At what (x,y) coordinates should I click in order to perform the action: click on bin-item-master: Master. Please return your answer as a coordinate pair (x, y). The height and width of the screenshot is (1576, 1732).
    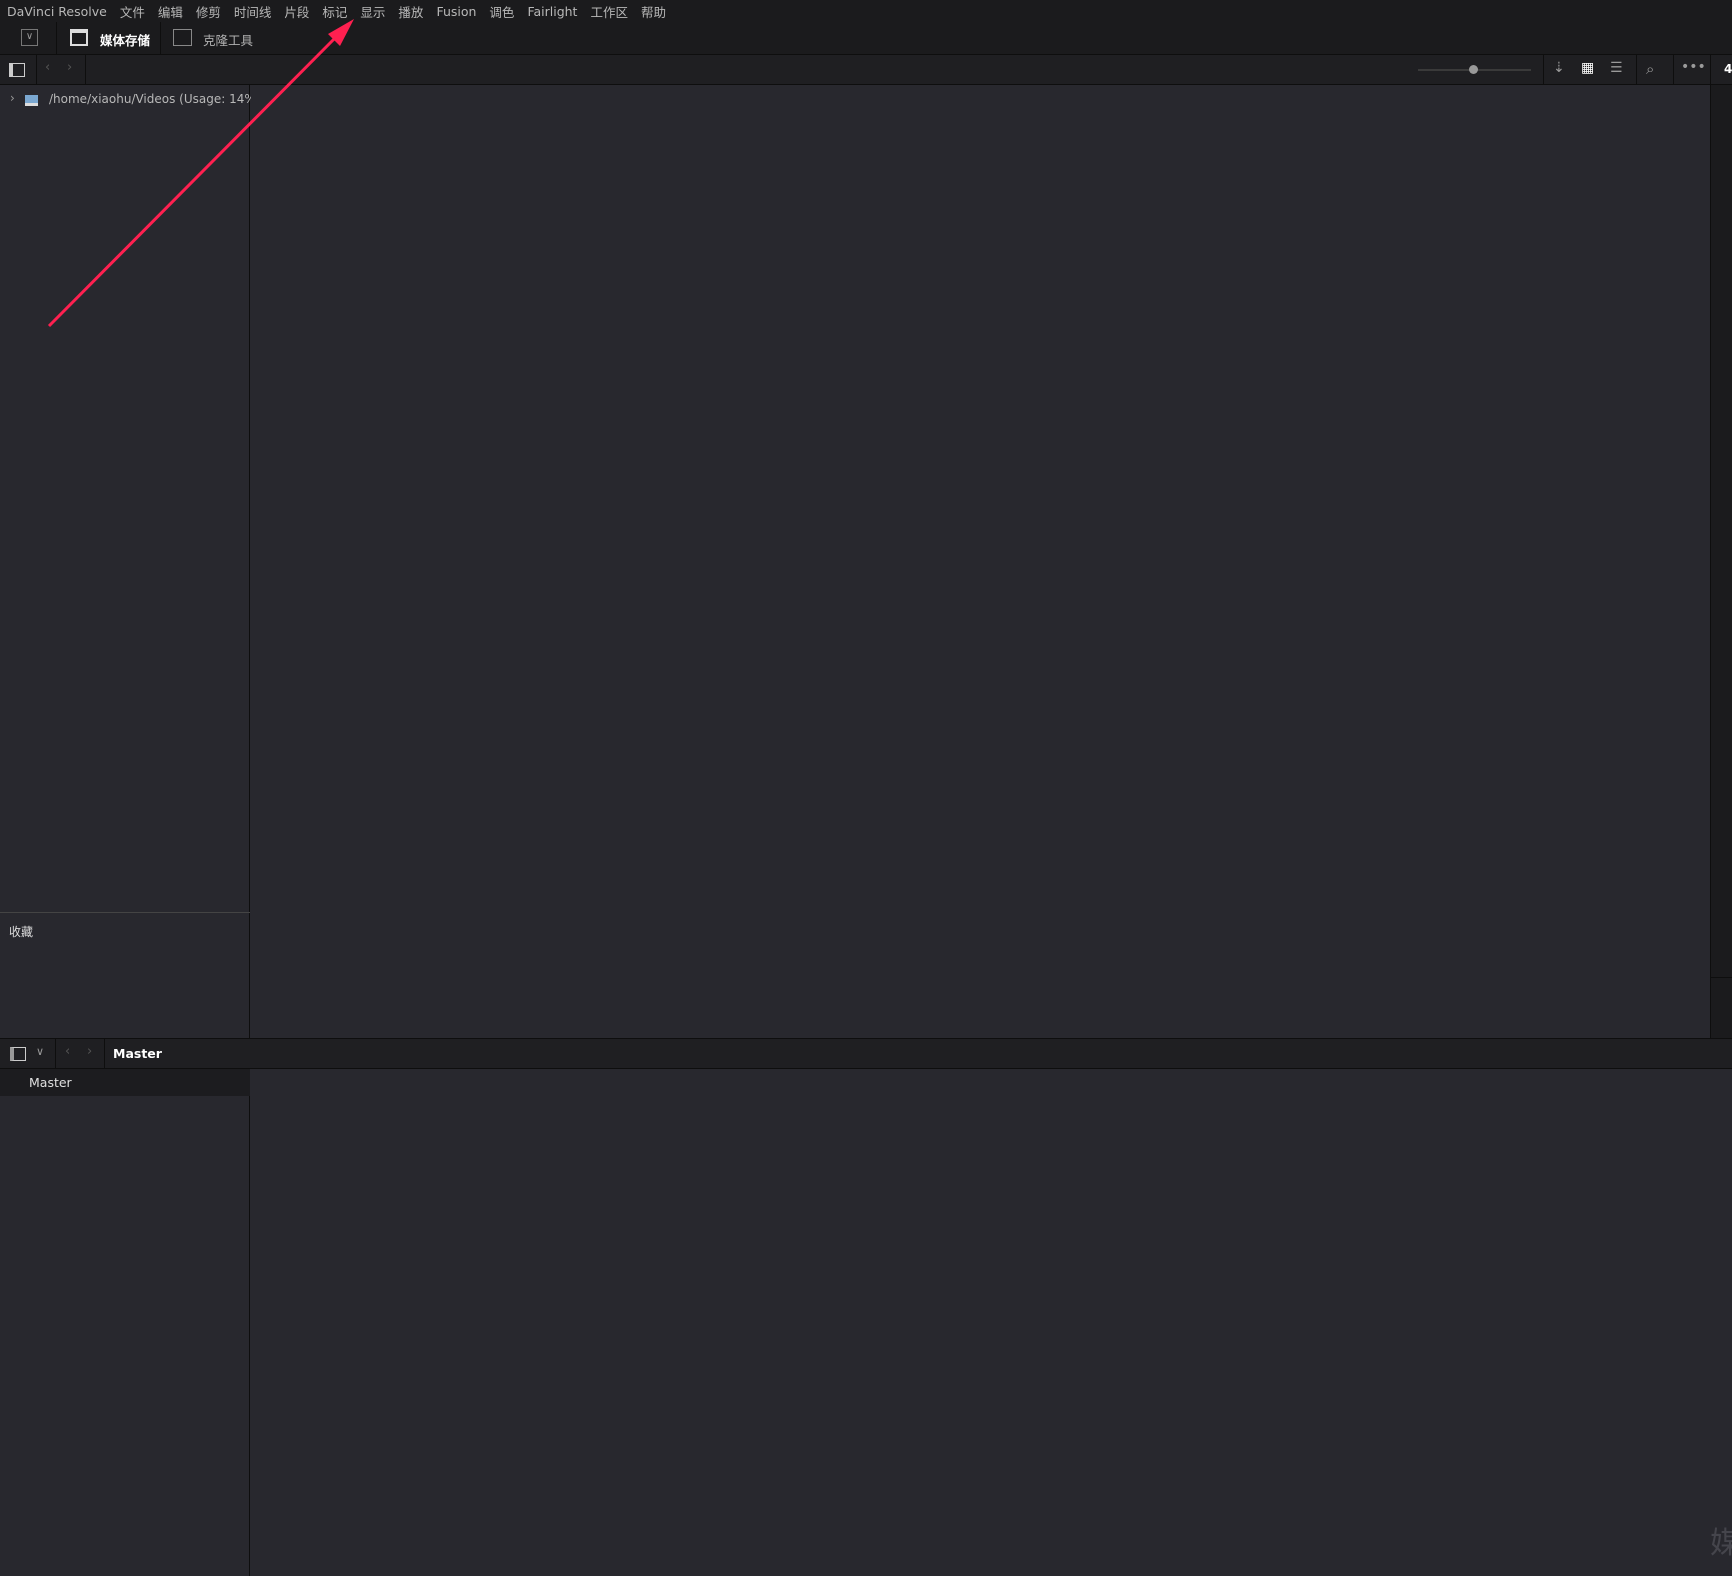
    Looking at the image, I should click on (125, 1082).